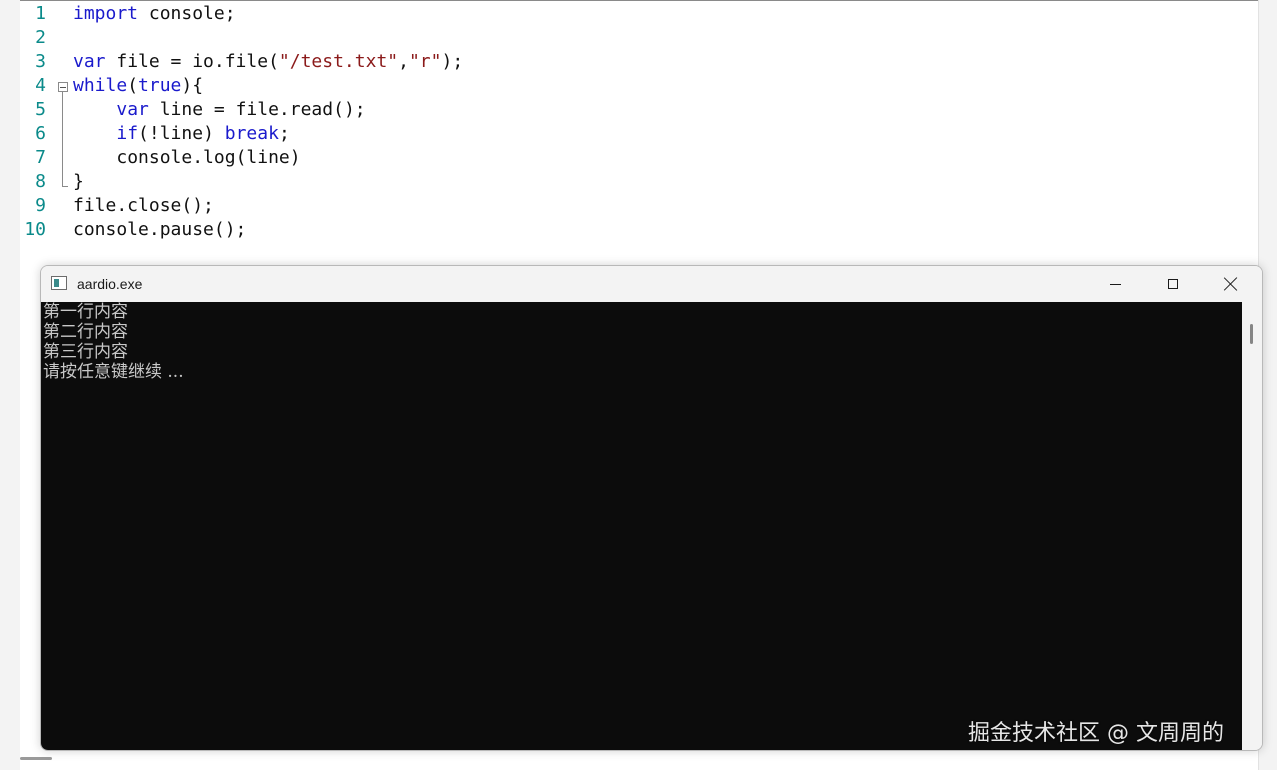 The width and height of the screenshot is (1277, 770). I want to click on close-button, so click(1231, 284).